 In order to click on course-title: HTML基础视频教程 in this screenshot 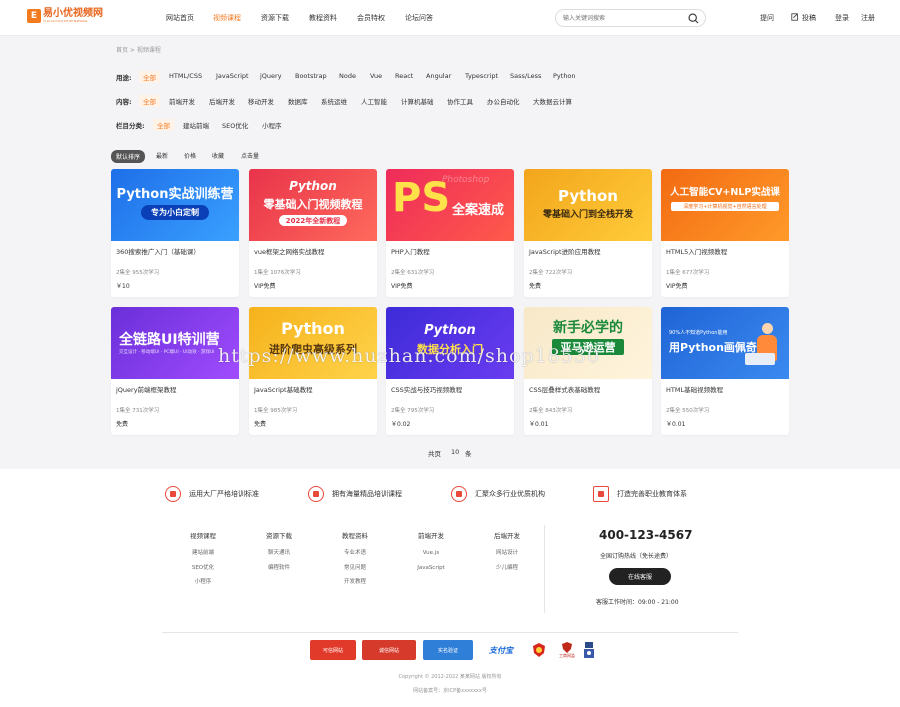, I will do `click(694, 389)`.